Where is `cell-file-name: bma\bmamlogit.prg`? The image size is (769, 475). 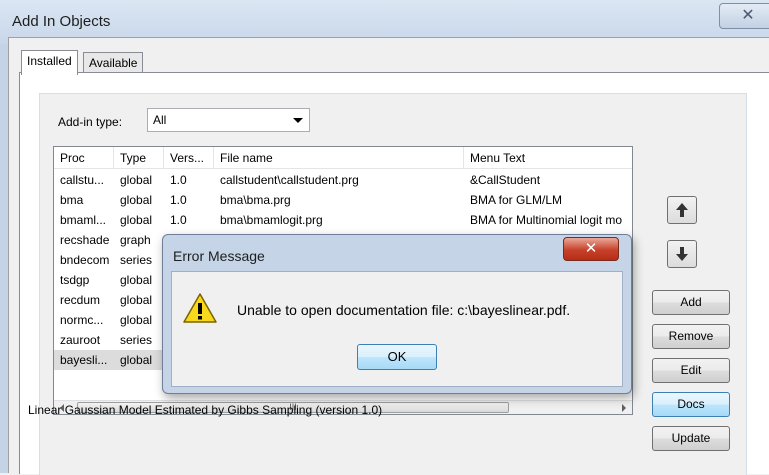 cell-file-name: bma\bmamlogit.prg is located at coordinates (271, 220).